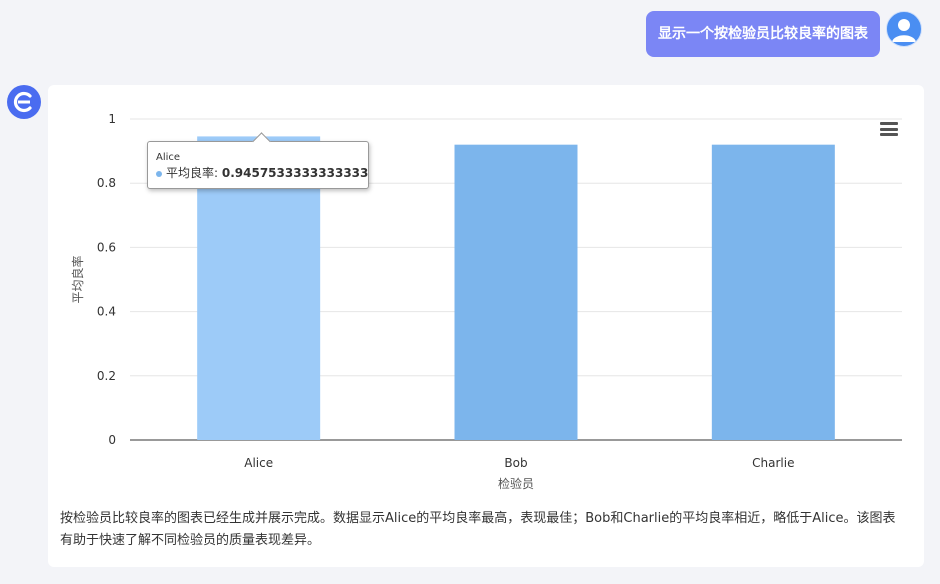 This screenshot has height=584, width=940. Describe the element at coordinates (258, 160) in the screenshot. I see `chart-tooltip: Alice 平均良率: 0.9457533333333333` at that location.